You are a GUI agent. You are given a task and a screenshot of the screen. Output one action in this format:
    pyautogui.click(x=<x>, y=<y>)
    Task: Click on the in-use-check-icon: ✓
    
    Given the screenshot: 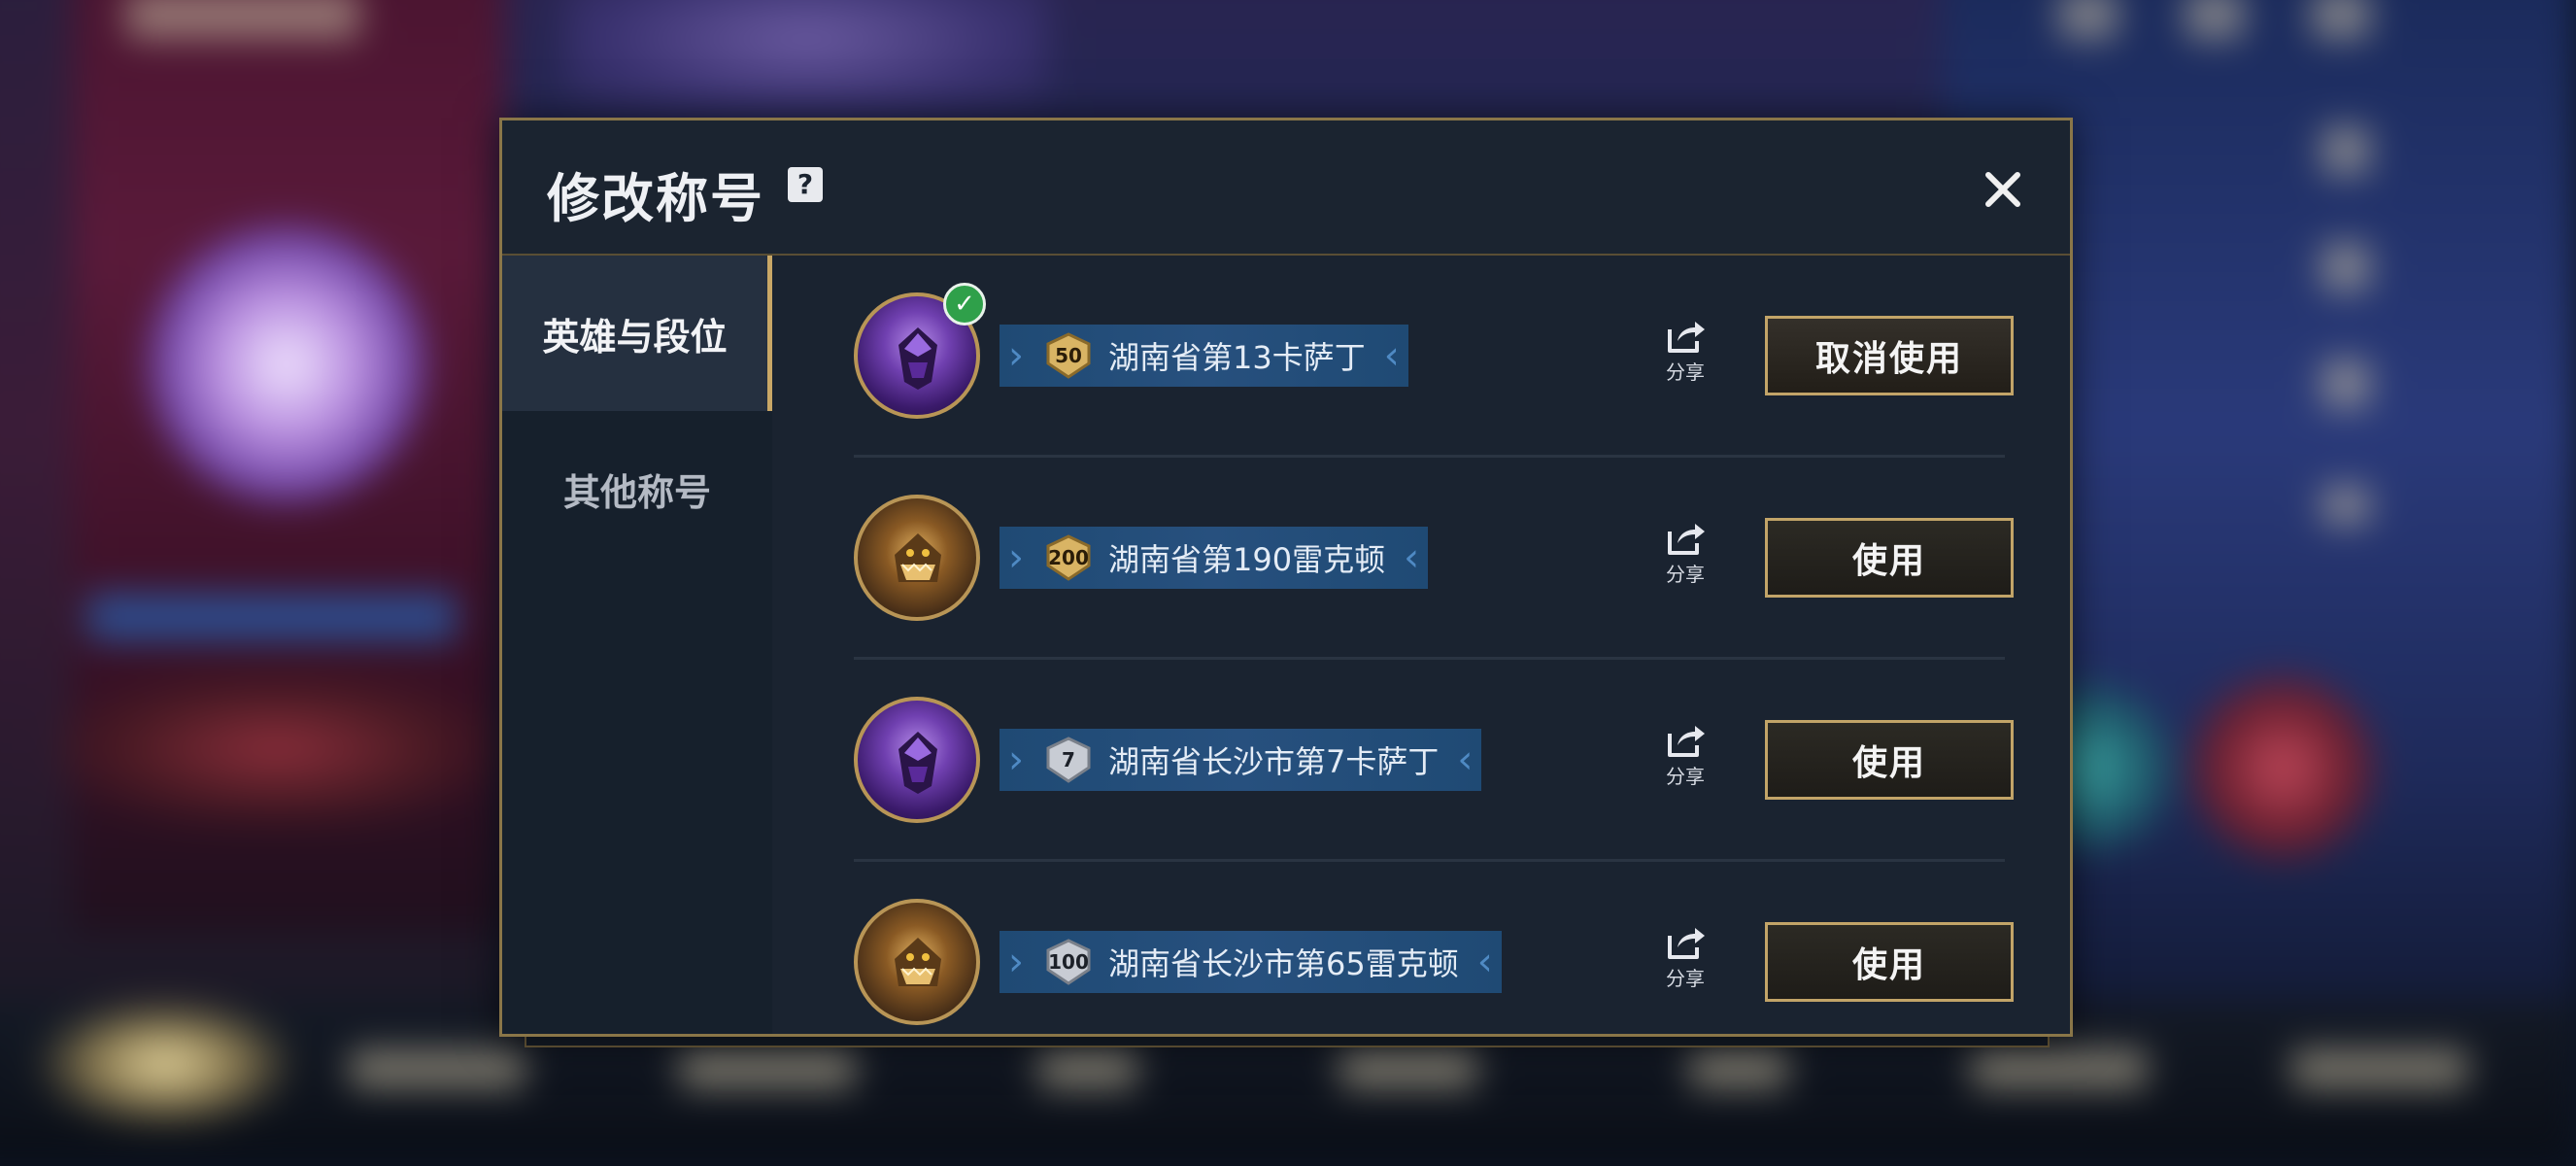 What is the action you would take?
    pyautogui.click(x=964, y=304)
    